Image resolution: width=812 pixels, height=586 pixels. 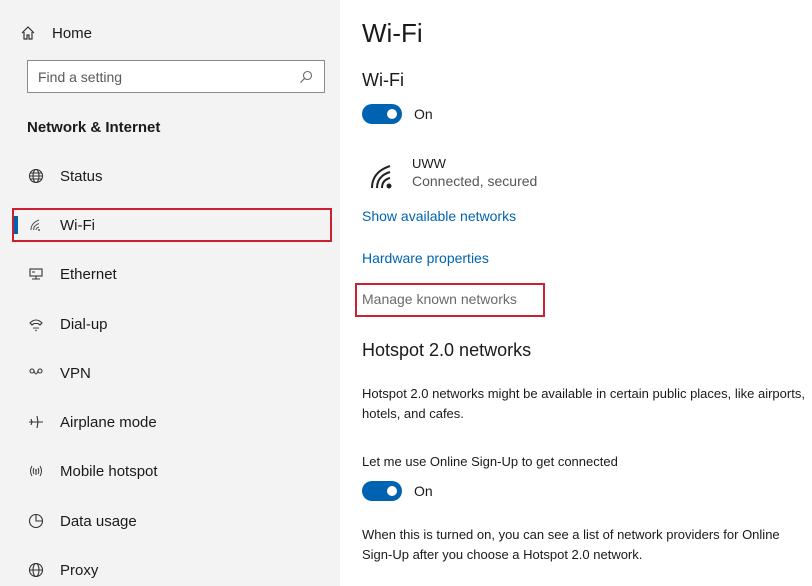 What do you see at coordinates (81, 176) in the screenshot?
I see `sidebar-item-label: Status` at bounding box center [81, 176].